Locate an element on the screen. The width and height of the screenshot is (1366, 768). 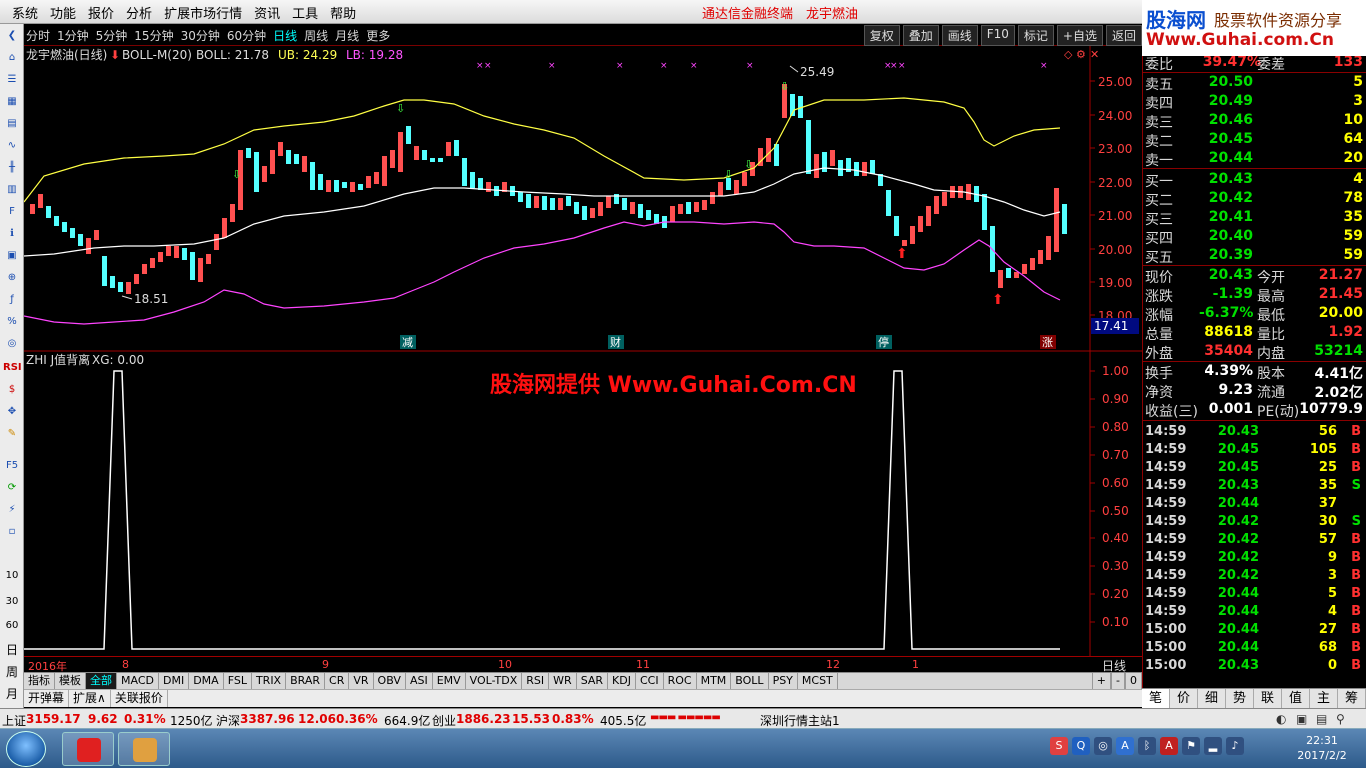
tab-brar: BRAR is located at coordinates (306, 681).